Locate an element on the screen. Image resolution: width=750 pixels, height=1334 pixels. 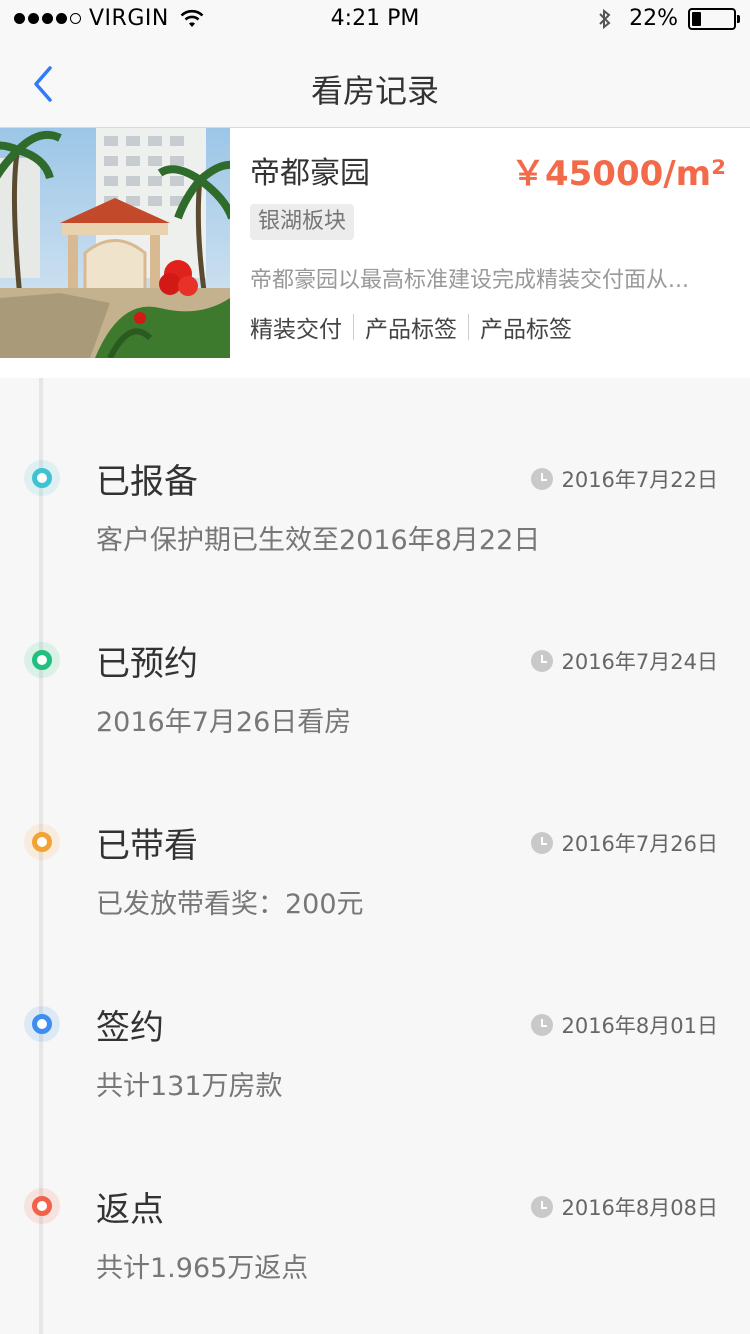
navigation-bar: 看房记录 is located at coordinates (375, 84).